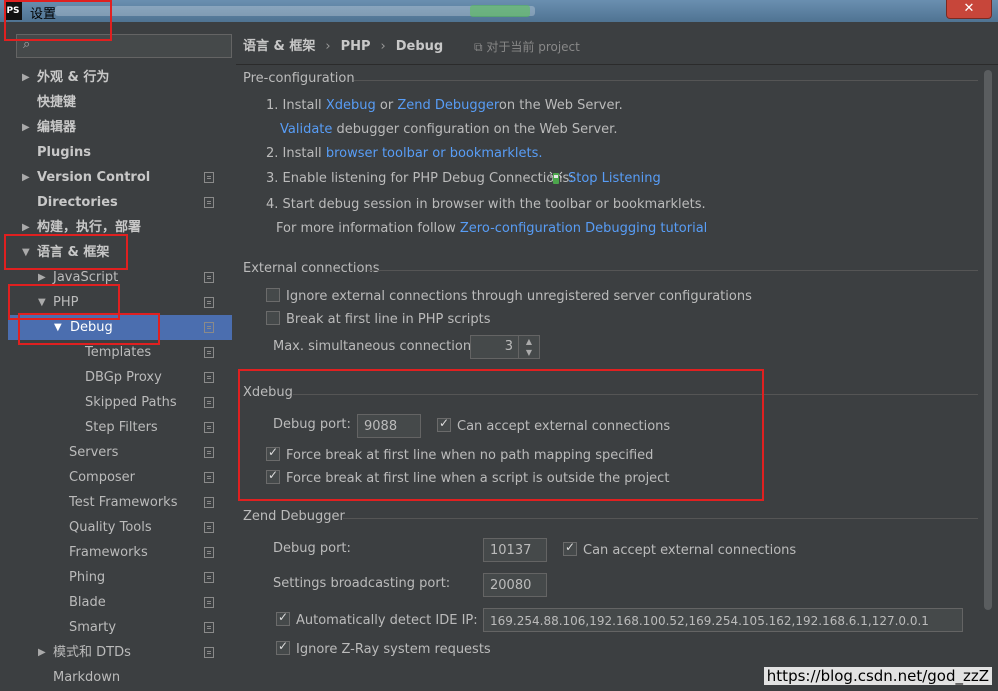 The width and height of the screenshot is (998, 691). I want to click on tree-item-javascript: ▶ JavaScript, so click(120, 277).